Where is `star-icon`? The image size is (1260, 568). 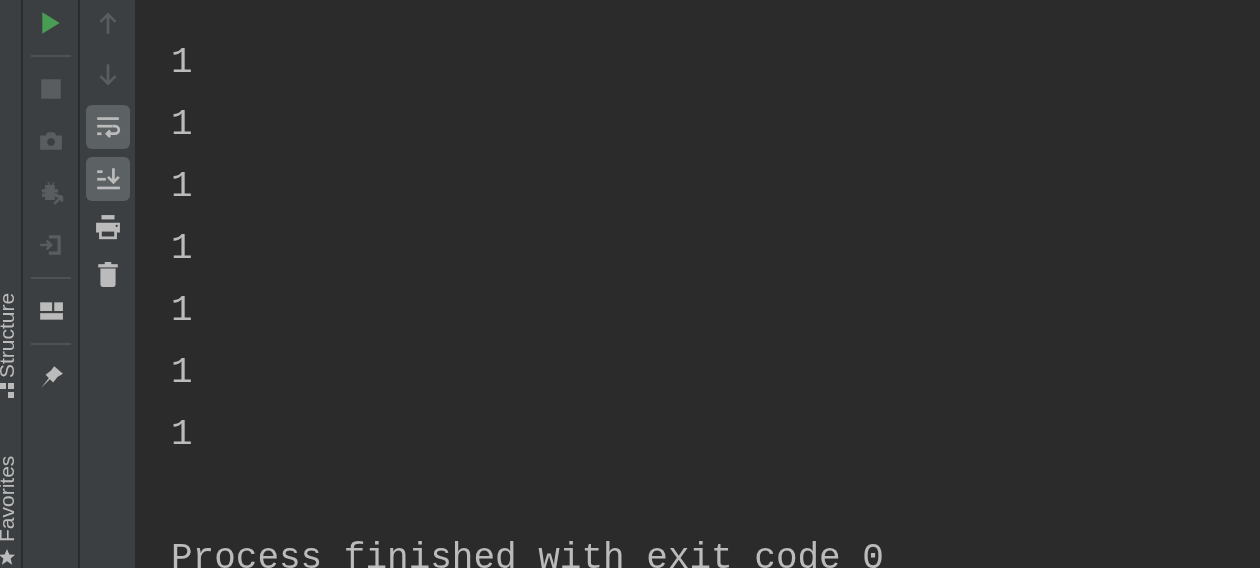
star-icon is located at coordinates (8, 557).